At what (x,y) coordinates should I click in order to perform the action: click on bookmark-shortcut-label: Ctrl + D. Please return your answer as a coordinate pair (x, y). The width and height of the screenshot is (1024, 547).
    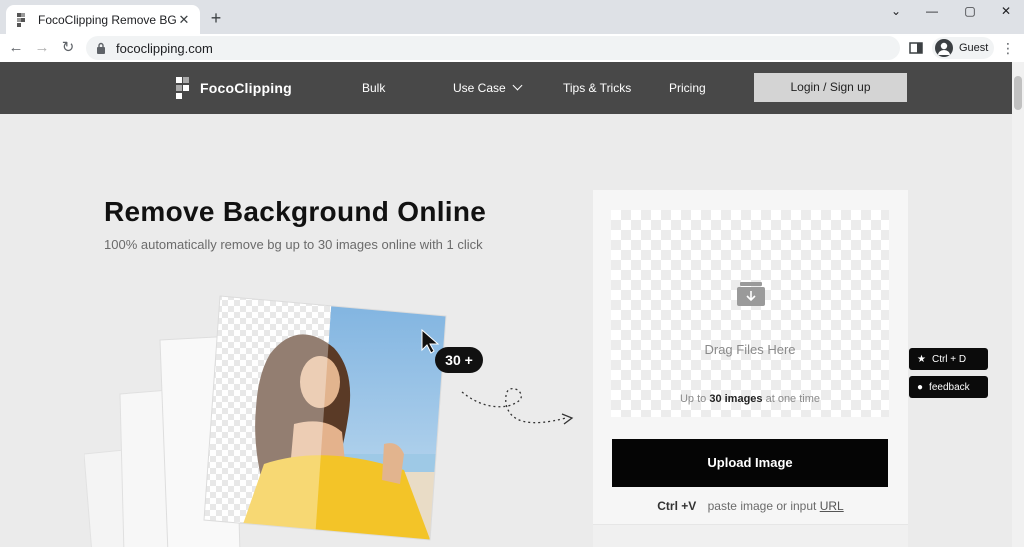
    Looking at the image, I should click on (949, 359).